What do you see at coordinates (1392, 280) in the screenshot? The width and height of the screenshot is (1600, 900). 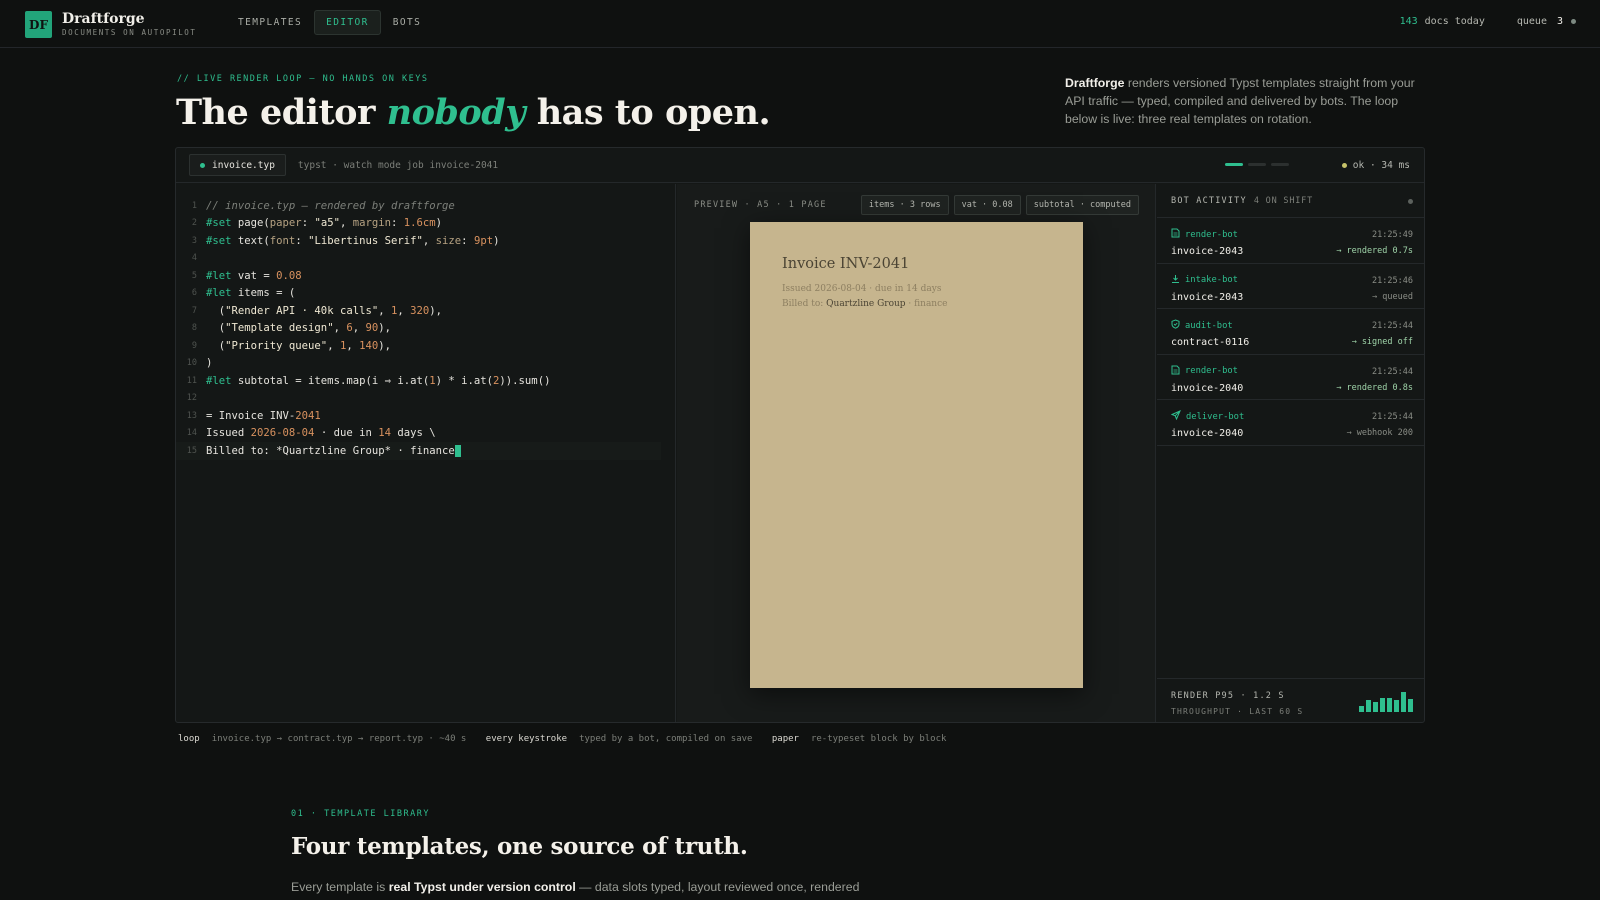 I see `bot-time: 21:25:46` at bounding box center [1392, 280].